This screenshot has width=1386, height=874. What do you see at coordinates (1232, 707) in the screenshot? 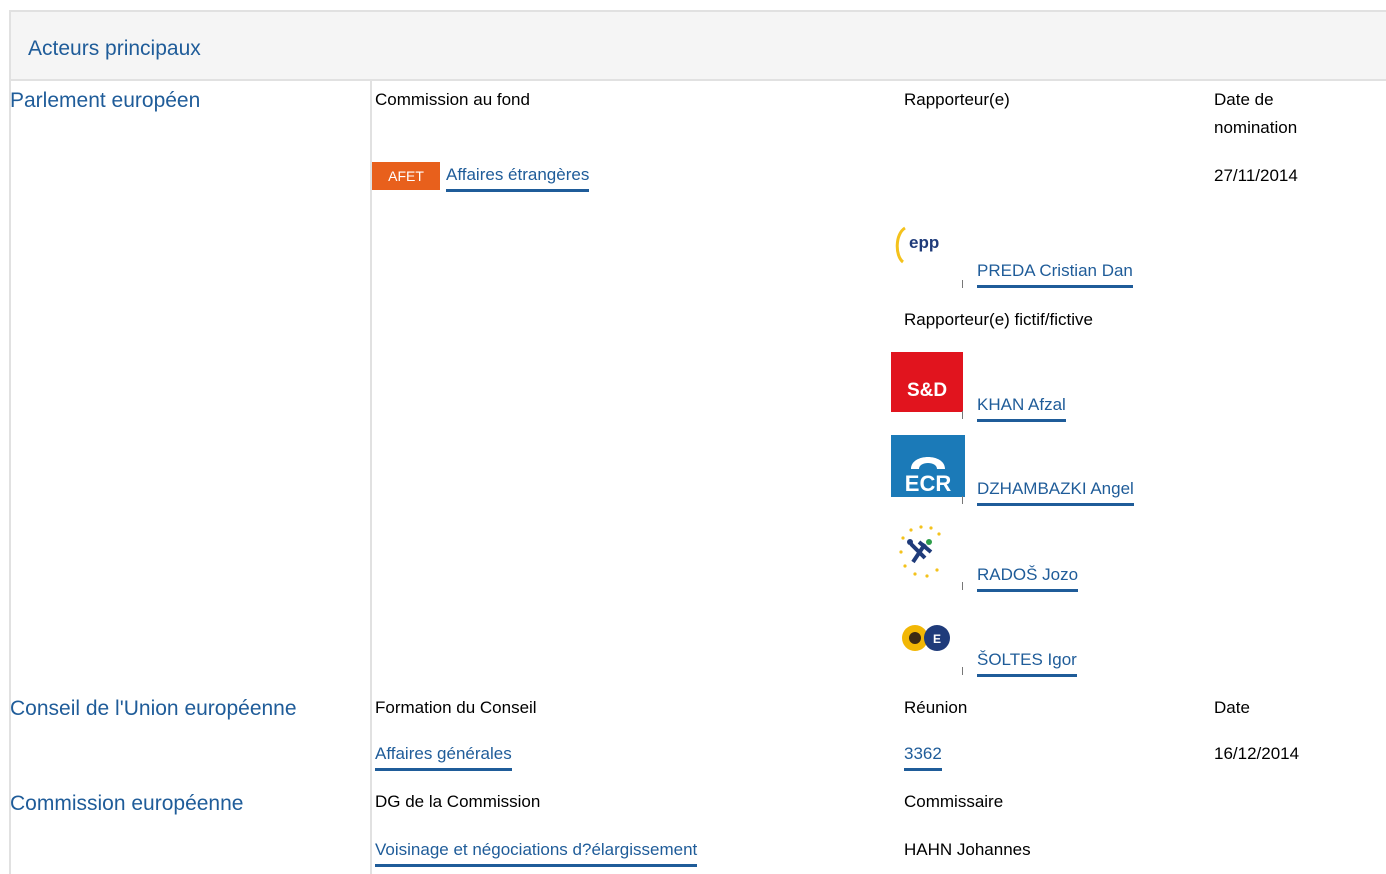
I see `council-date-column-header: Date` at bounding box center [1232, 707].